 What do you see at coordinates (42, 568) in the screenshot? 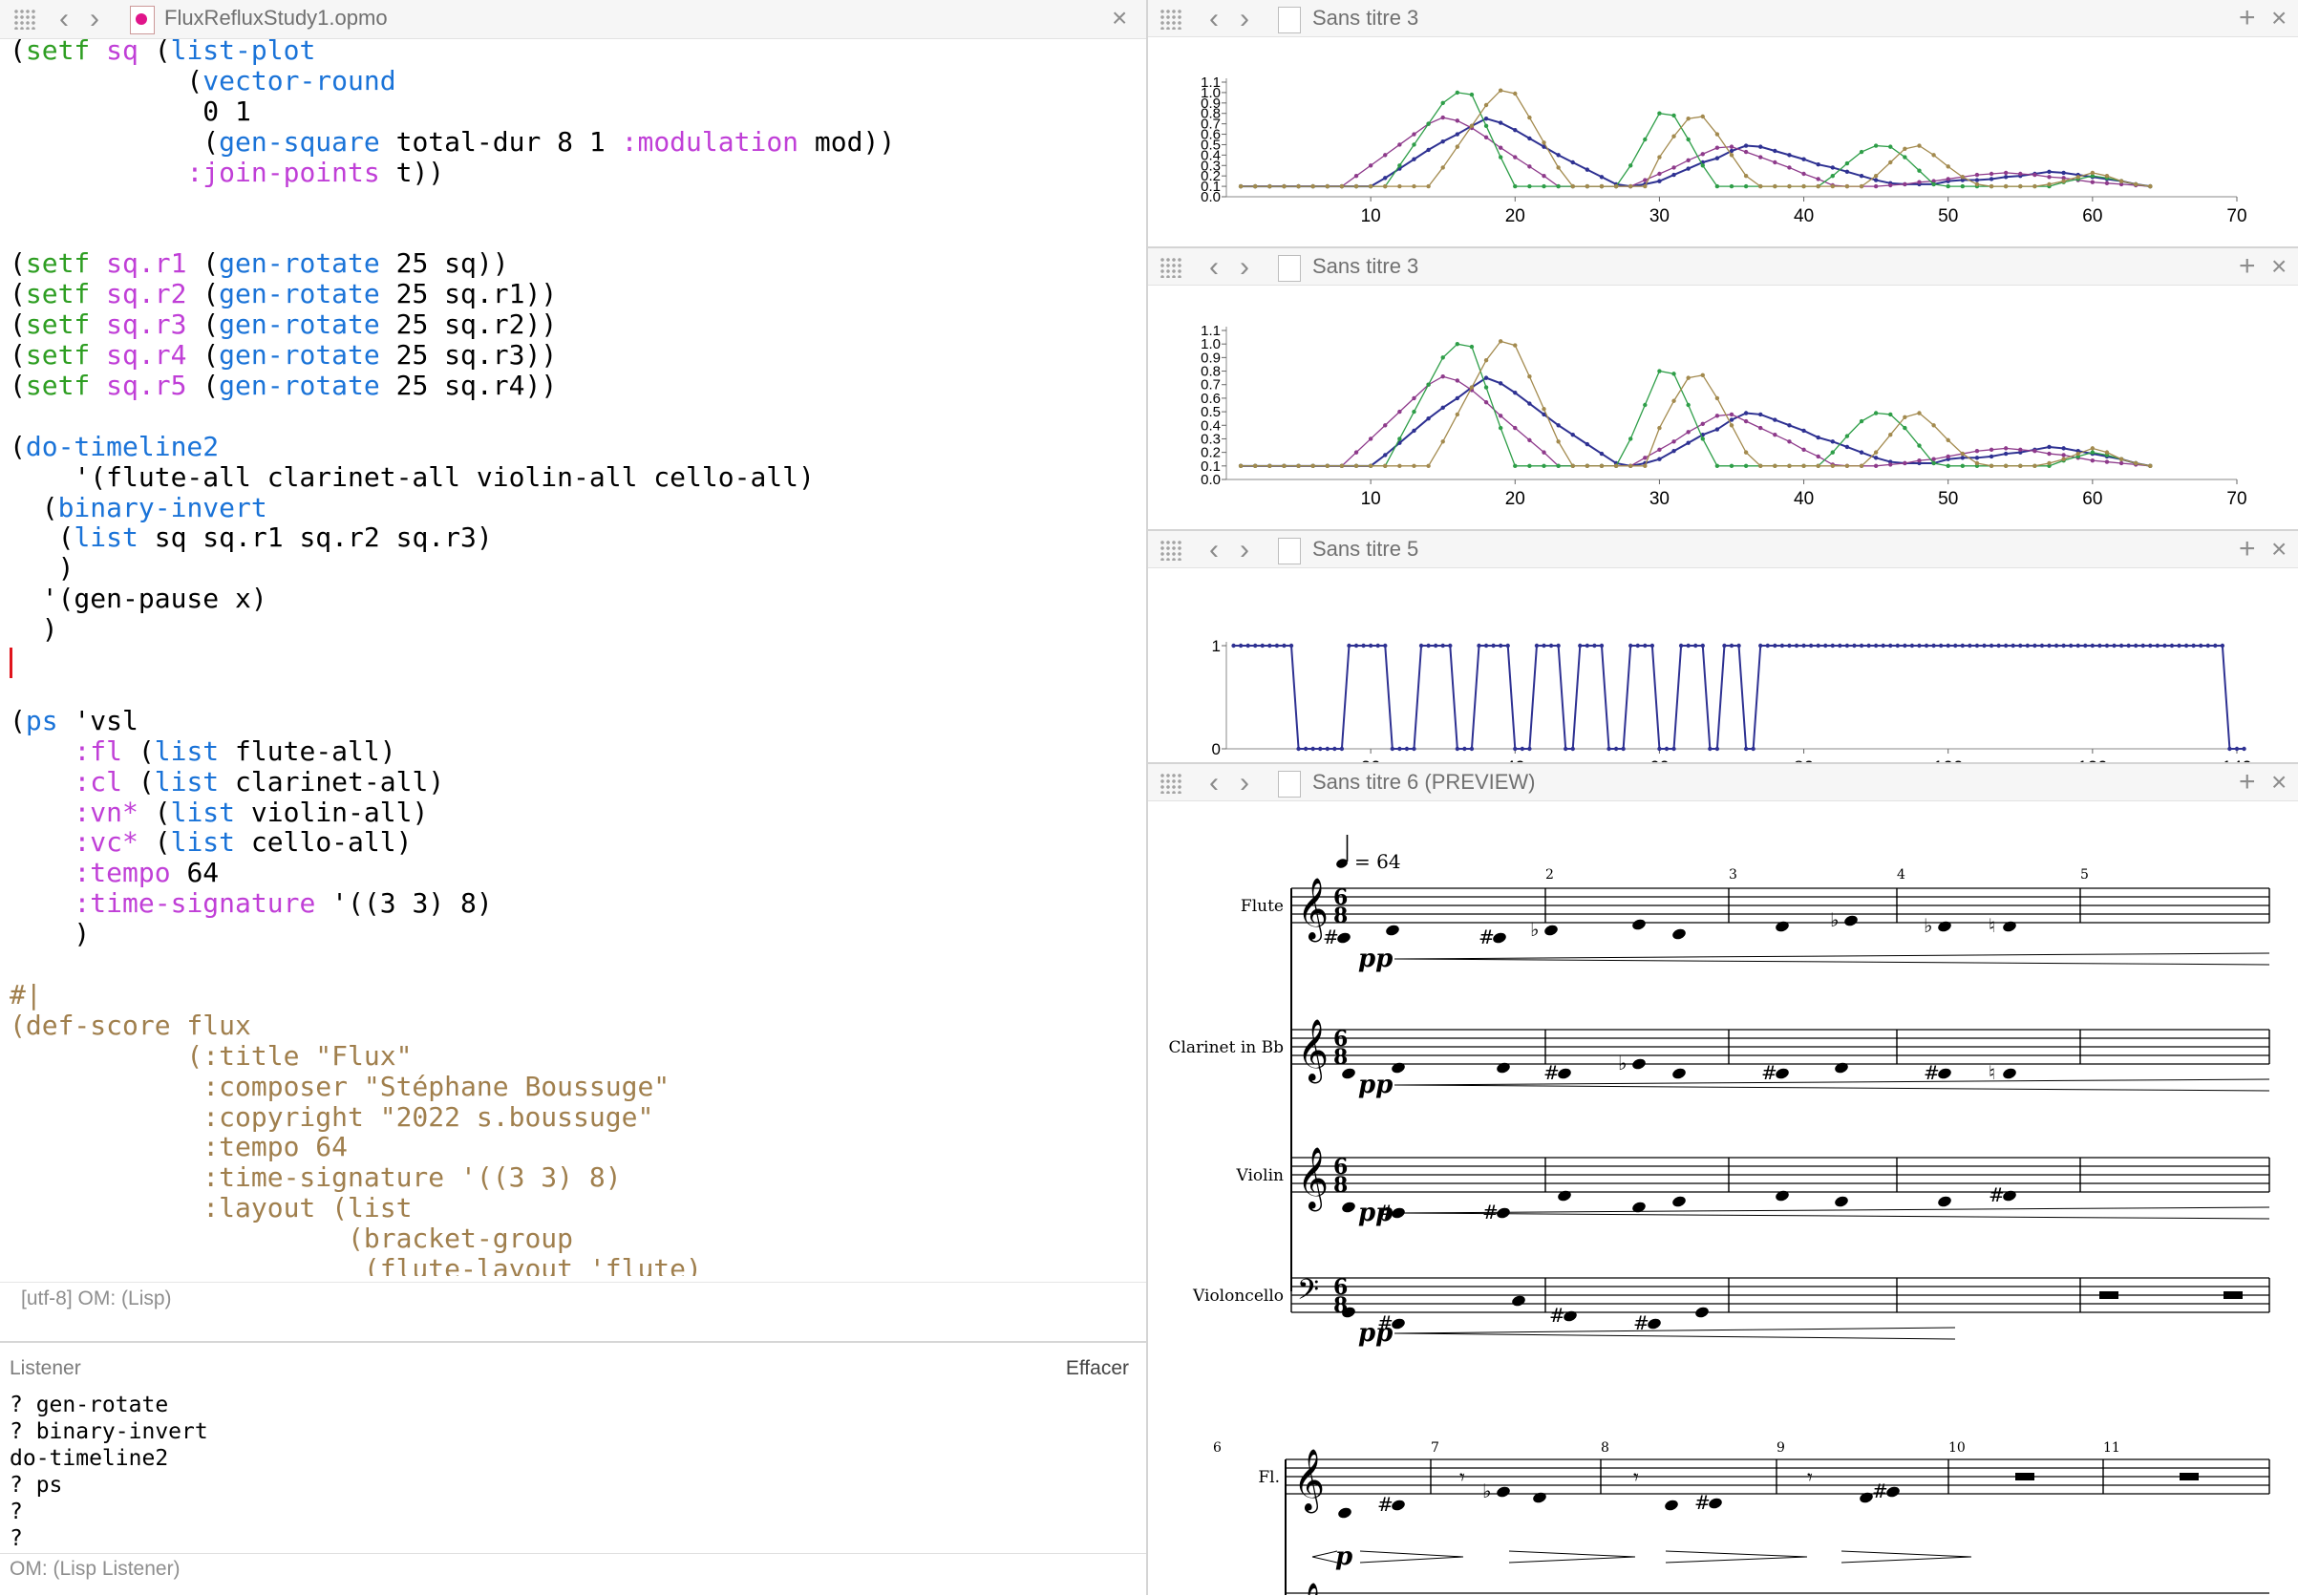
I see `code-line: )` at bounding box center [42, 568].